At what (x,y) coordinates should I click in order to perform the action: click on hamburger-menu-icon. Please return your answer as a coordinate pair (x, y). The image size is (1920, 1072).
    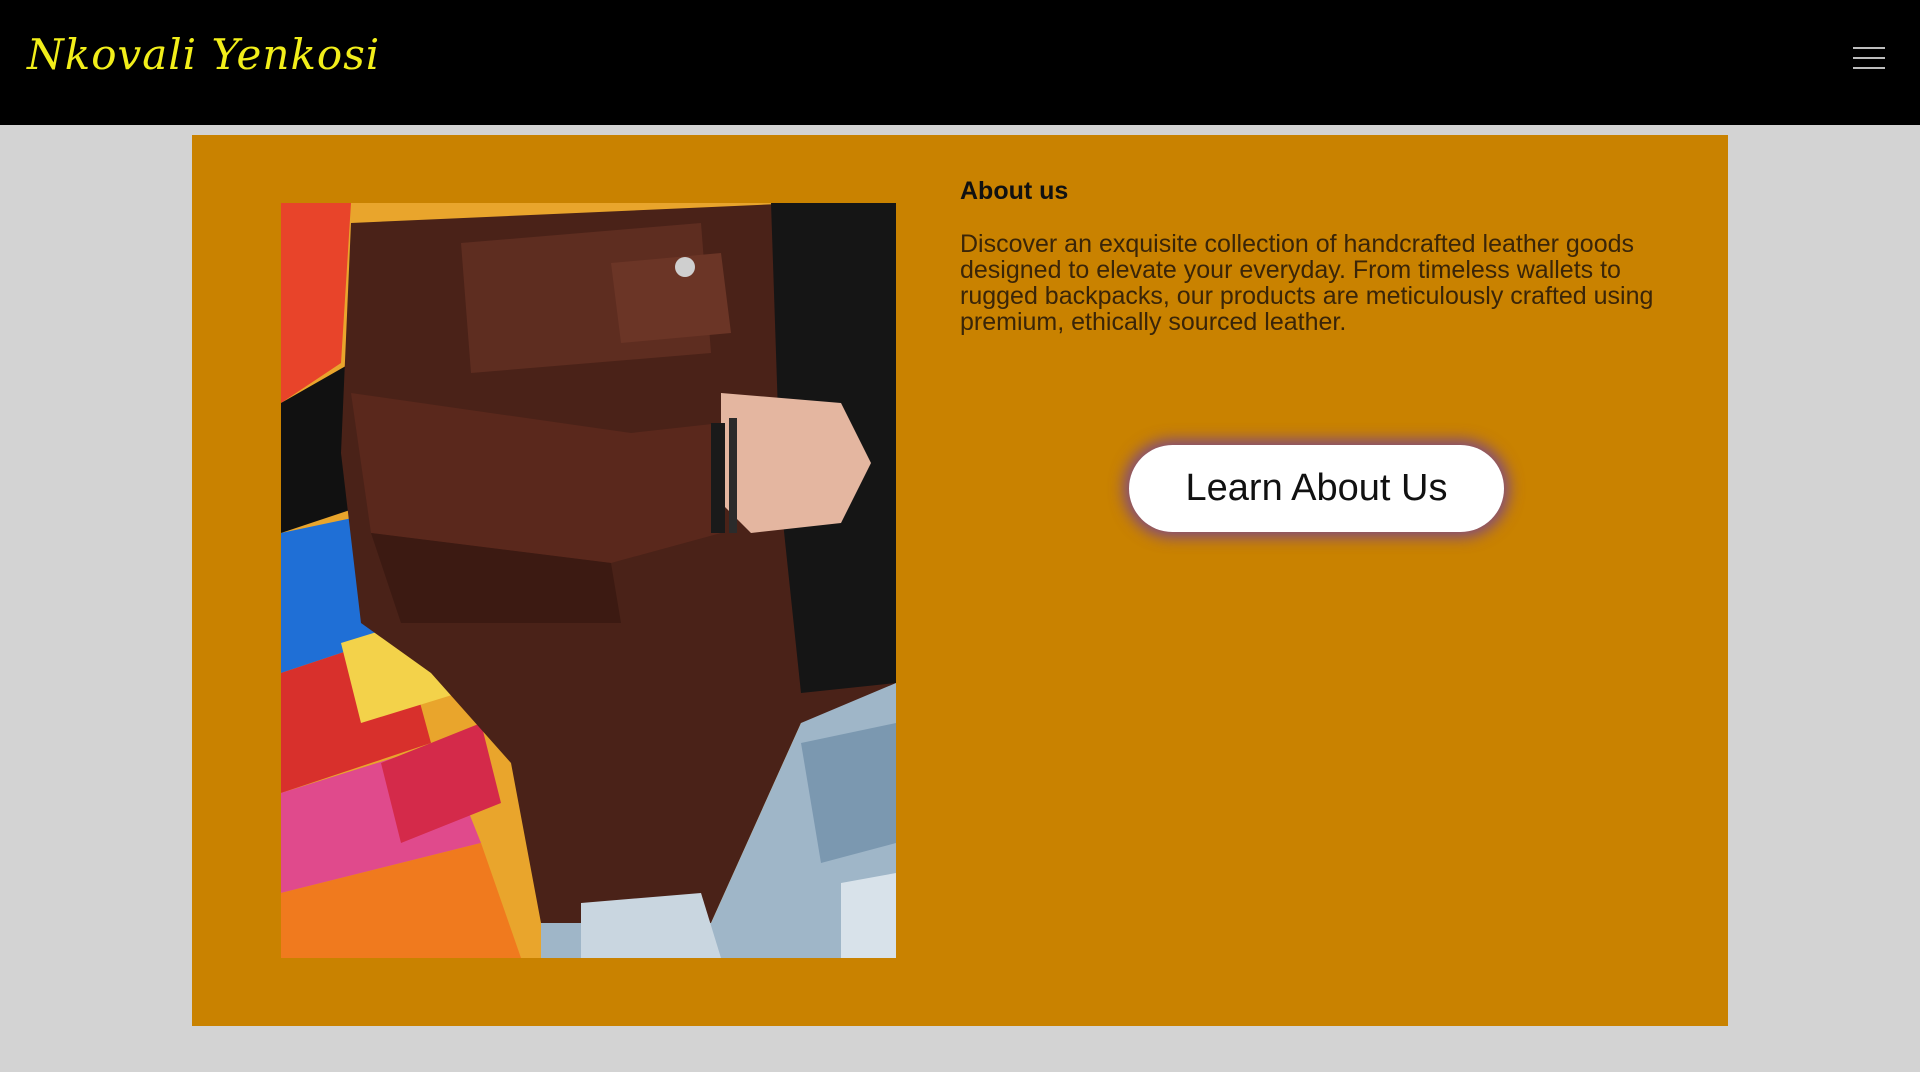
    Looking at the image, I should click on (1869, 58).